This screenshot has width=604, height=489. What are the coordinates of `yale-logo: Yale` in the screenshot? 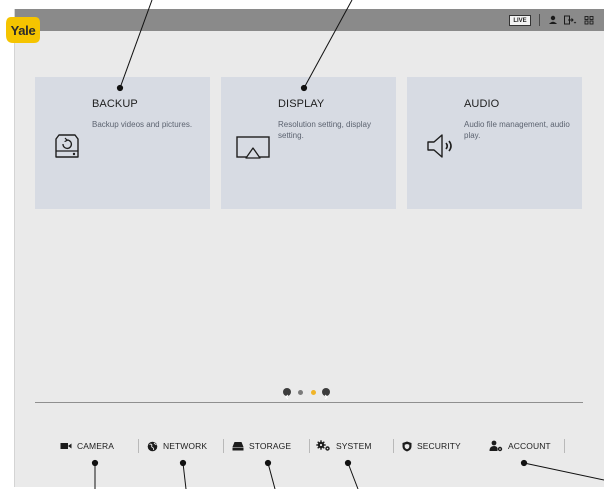 It's located at (23, 30).